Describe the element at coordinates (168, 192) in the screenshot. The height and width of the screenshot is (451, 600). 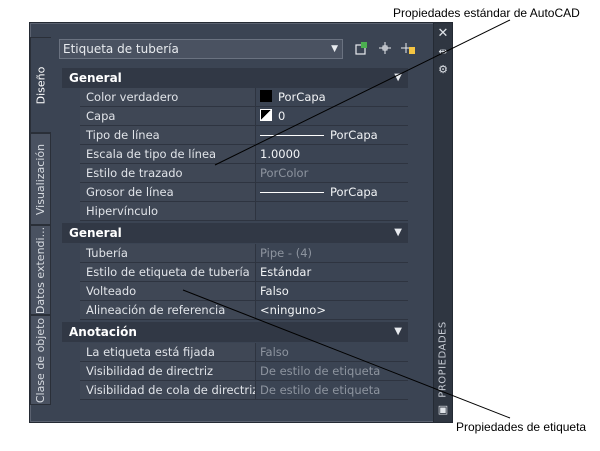
I see `prop-name: Grosor de línea` at that location.